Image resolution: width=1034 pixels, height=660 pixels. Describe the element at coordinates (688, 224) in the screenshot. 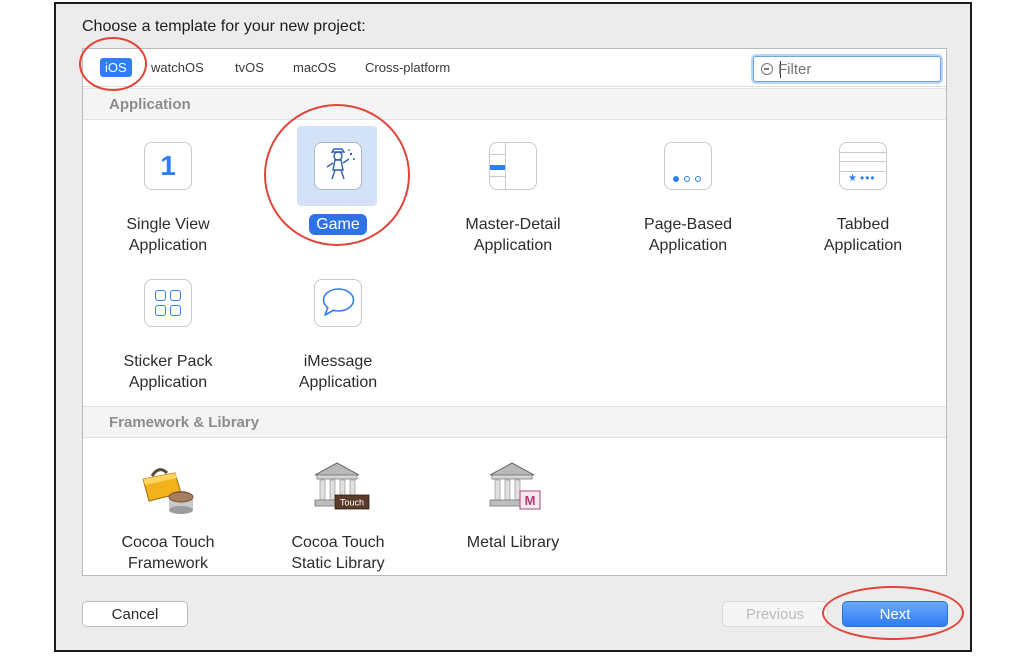

I see `template-label-line: Page-Based` at that location.